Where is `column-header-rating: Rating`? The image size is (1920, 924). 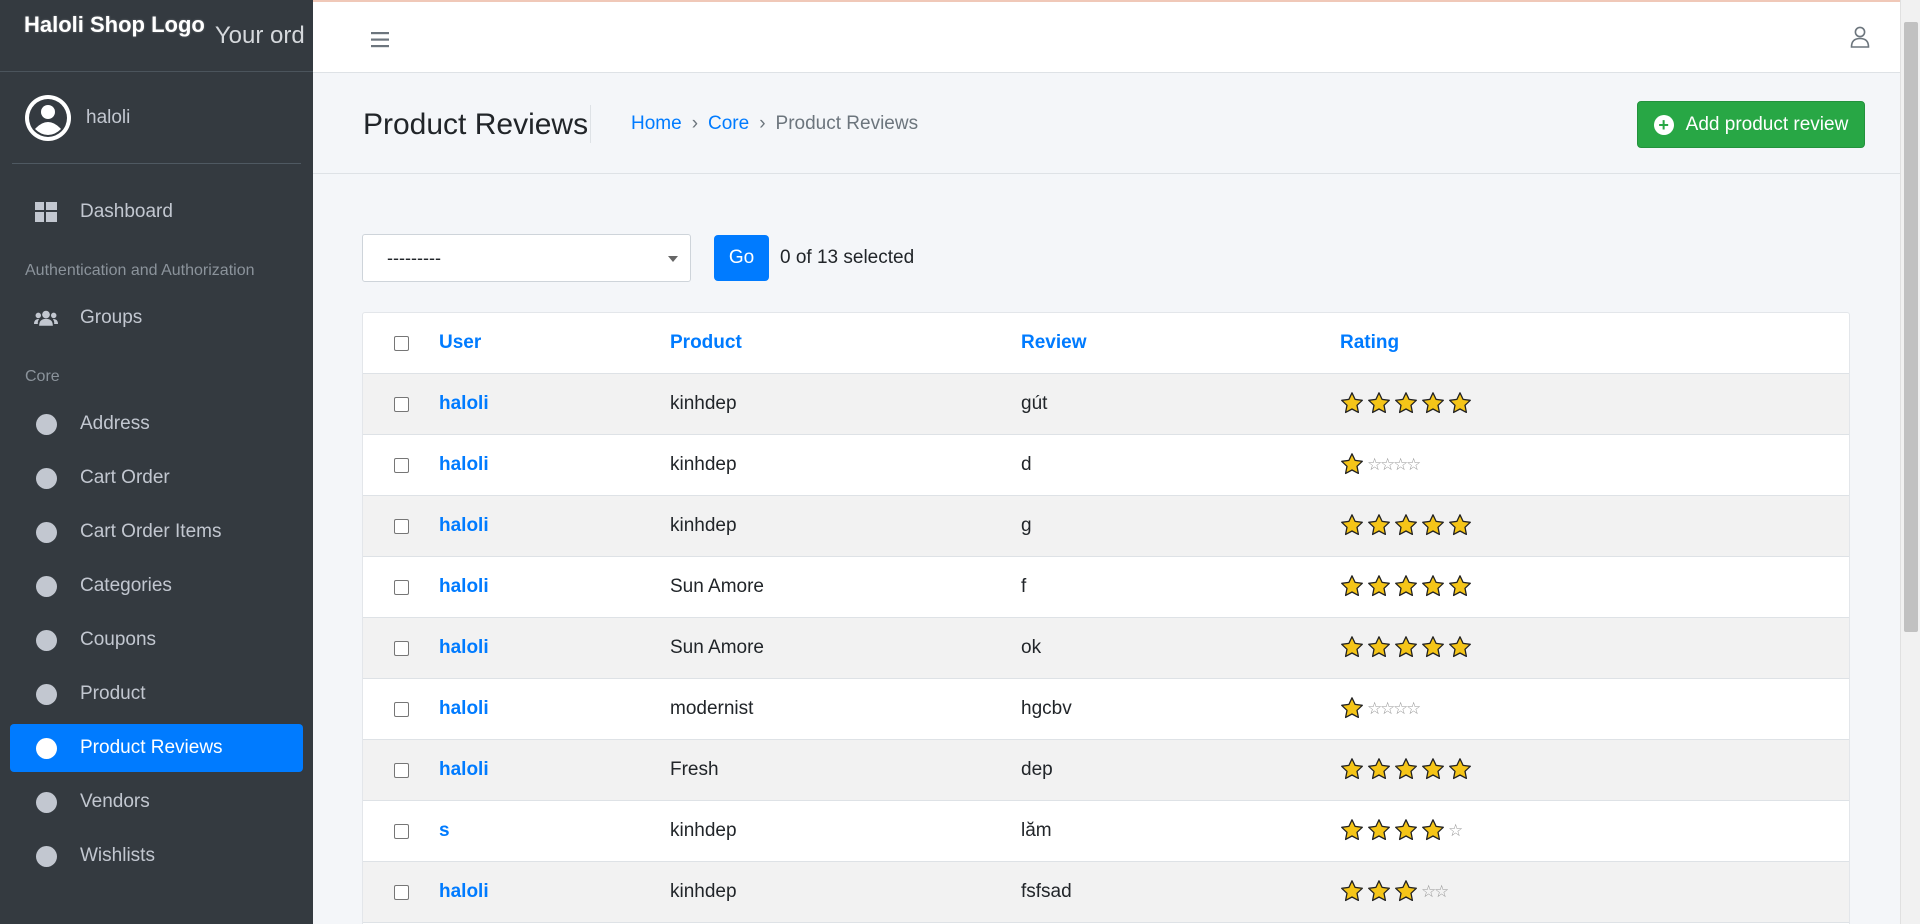 column-header-rating: Rating is located at coordinates (1490, 343).